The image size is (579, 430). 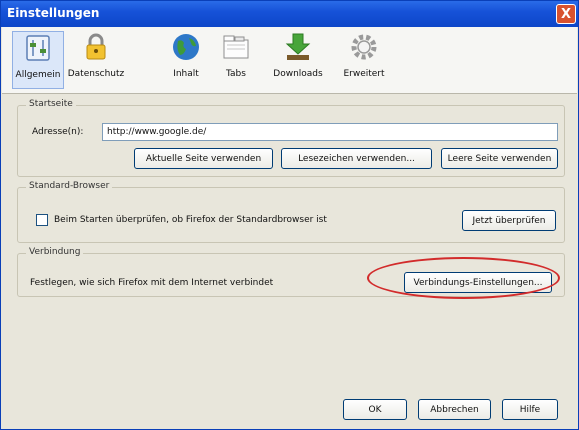 What do you see at coordinates (364, 74) in the screenshot?
I see `tab-erweitert-label: Erweitert` at bounding box center [364, 74].